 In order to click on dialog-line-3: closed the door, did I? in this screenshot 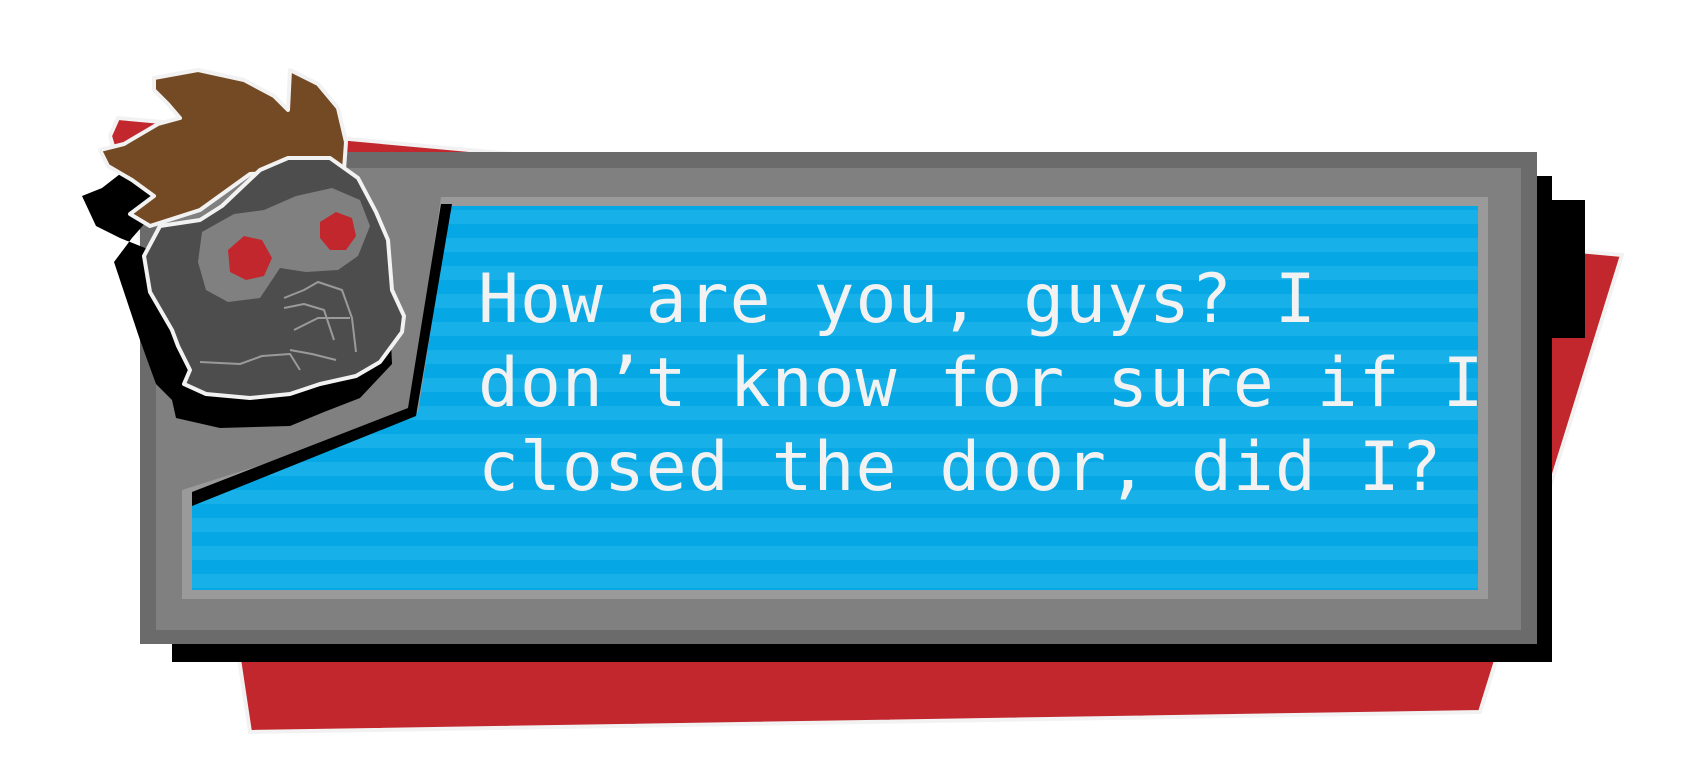, I will do `click(960, 467)`.